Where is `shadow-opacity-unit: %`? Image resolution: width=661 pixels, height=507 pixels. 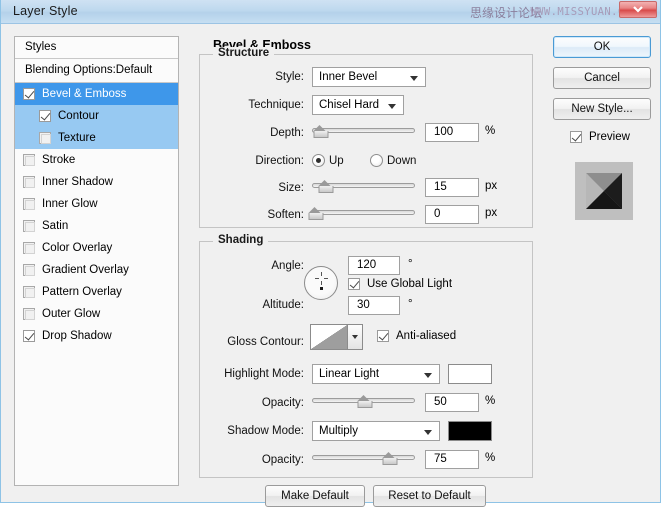 shadow-opacity-unit: % is located at coordinates (490, 458).